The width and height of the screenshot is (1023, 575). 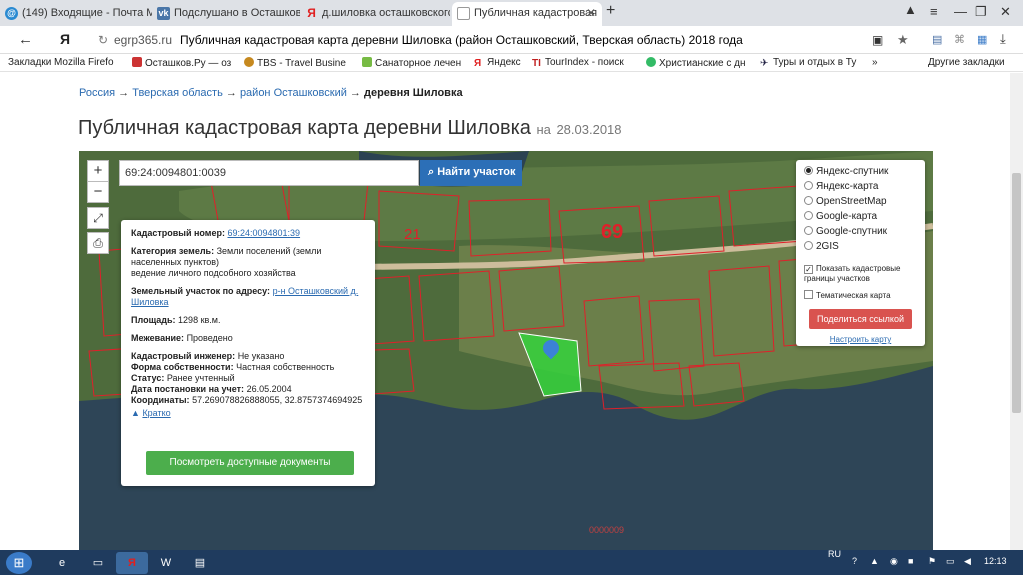 What do you see at coordinates (177, 93) in the screenshot?
I see `breadcrumb-region: Тверская область` at bounding box center [177, 93].